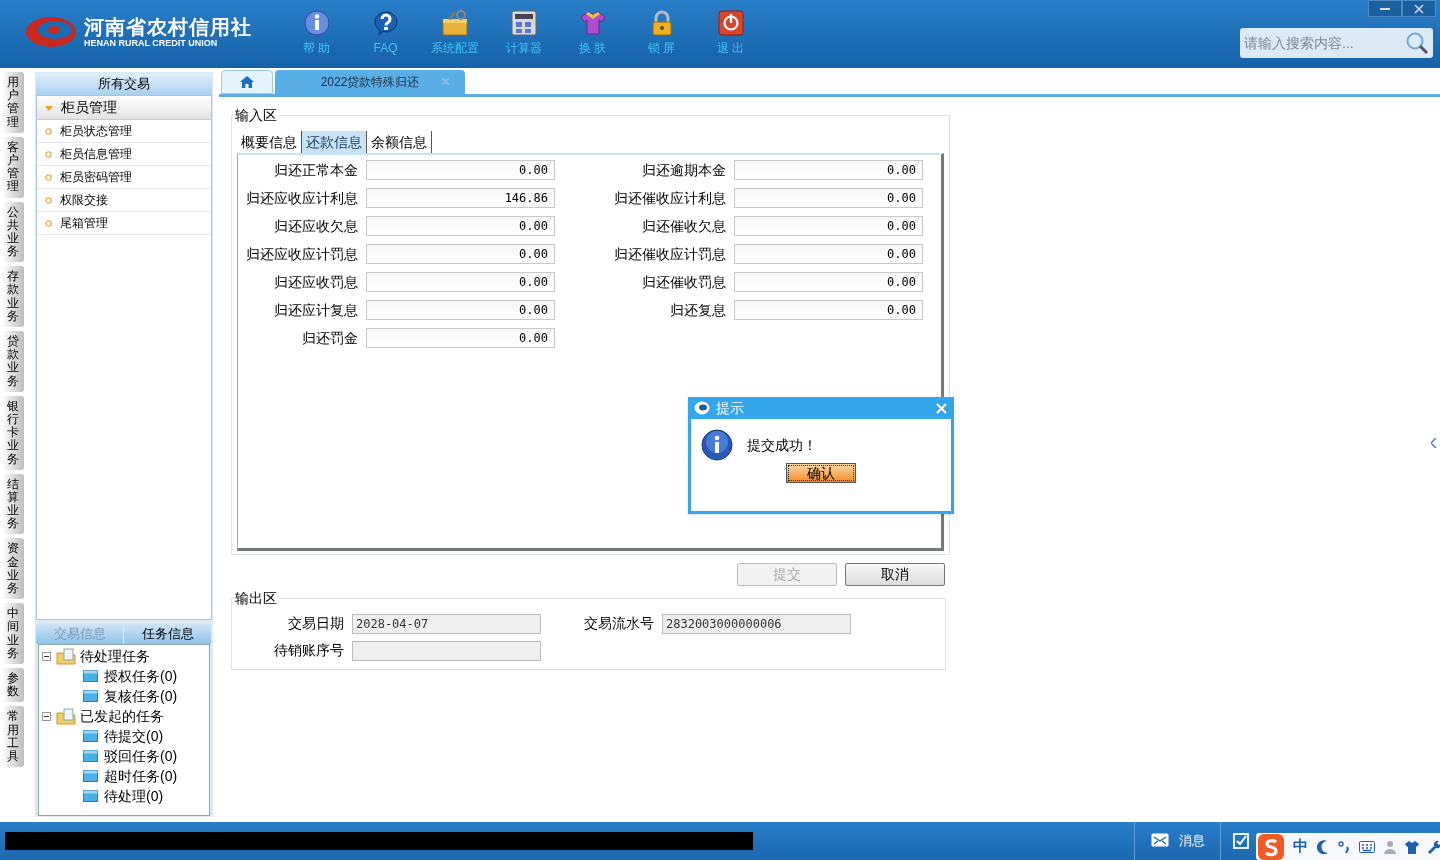 The image size is (1440, 860). Describe the element at coordinates (316, 310) in the screenshot. I see `field-label: 归还应计复息` at that location.